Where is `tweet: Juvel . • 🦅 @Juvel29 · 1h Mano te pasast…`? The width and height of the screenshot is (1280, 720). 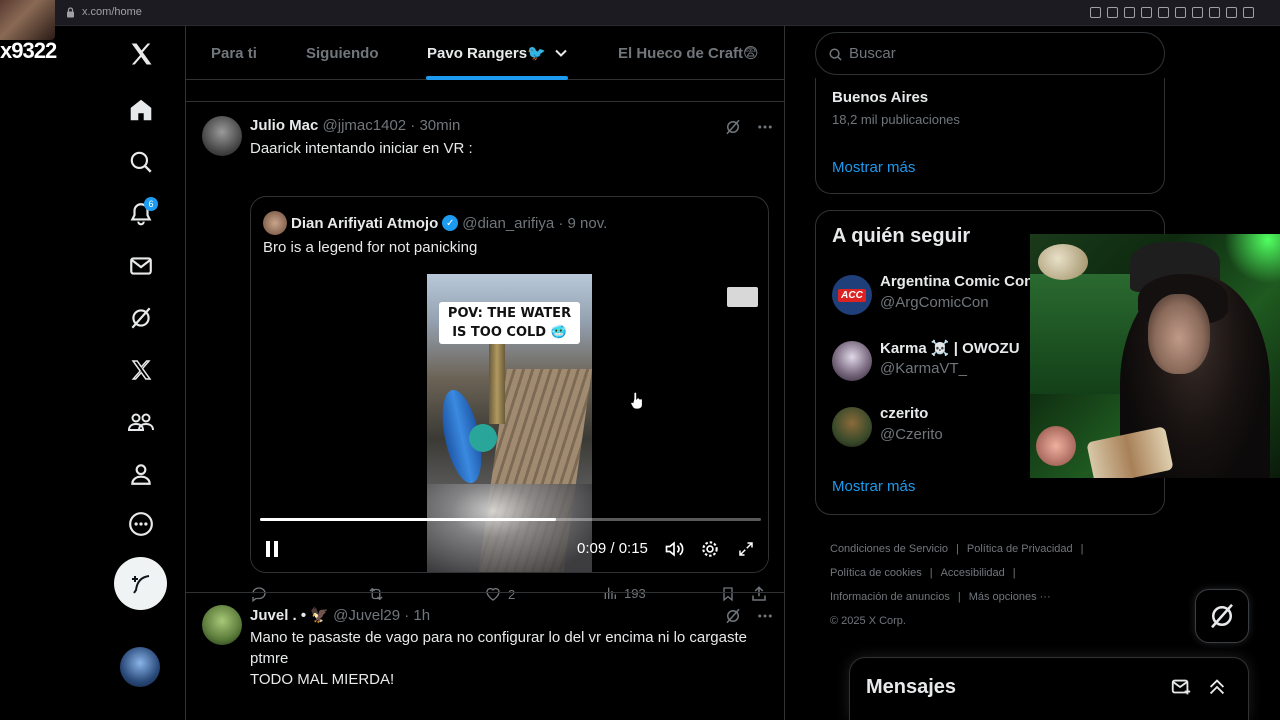 tweet: Juvel . • 🦅 @Juvel29 · 1h Mano te pasast… is located at coordinates (485, 656).